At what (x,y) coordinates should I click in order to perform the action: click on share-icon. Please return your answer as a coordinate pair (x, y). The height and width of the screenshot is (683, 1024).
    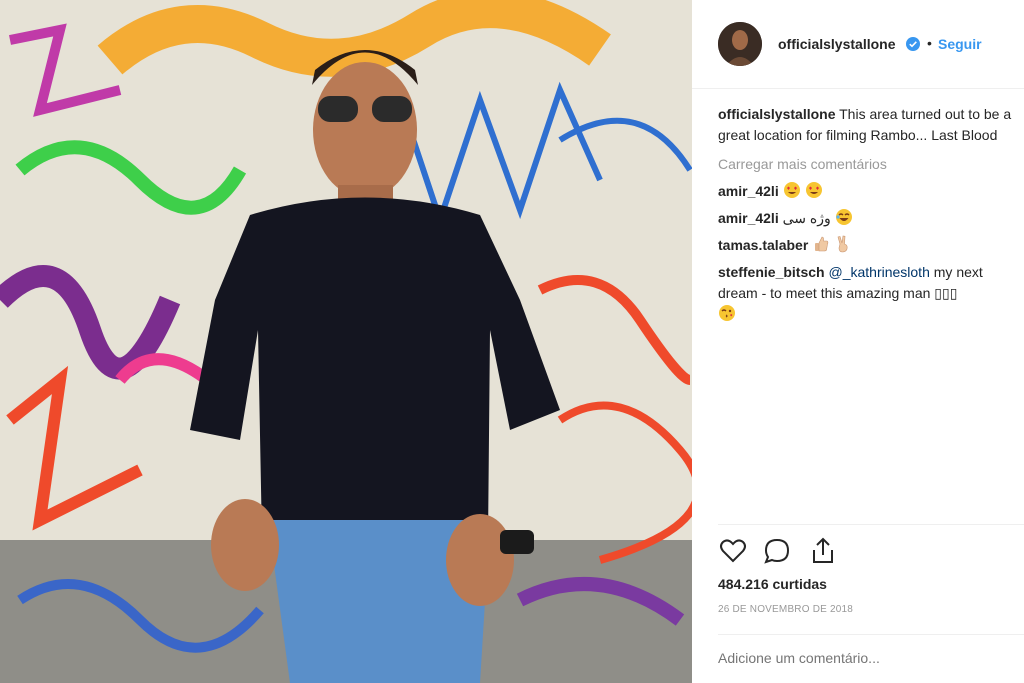
    Looking at the image, I should click on (823, 551).